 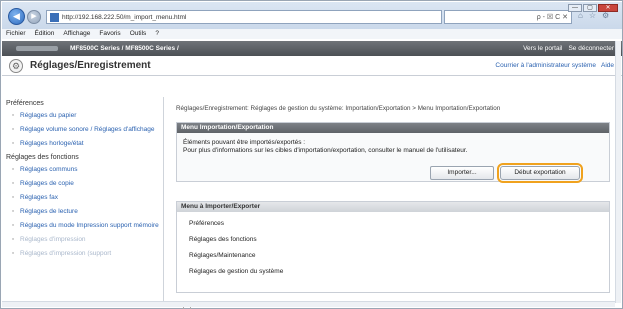 I want to click on gear-icon: ⚙, so click(x=605, y=15).